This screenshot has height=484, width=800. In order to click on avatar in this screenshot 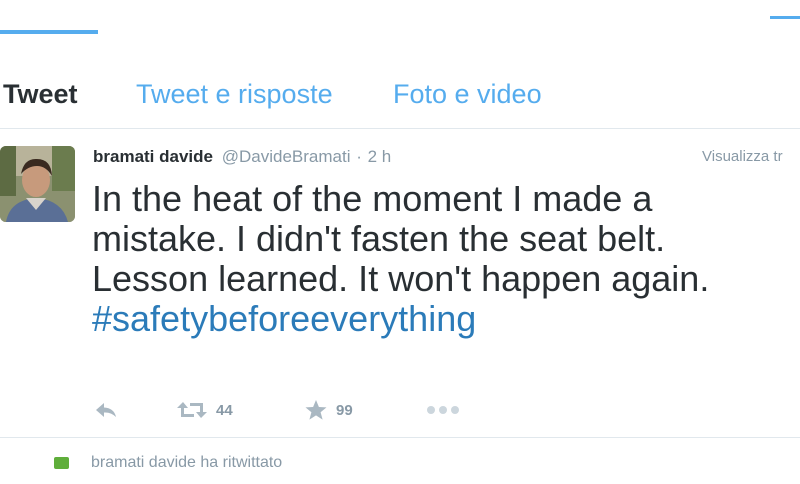, I will do `click(37, 184)`.